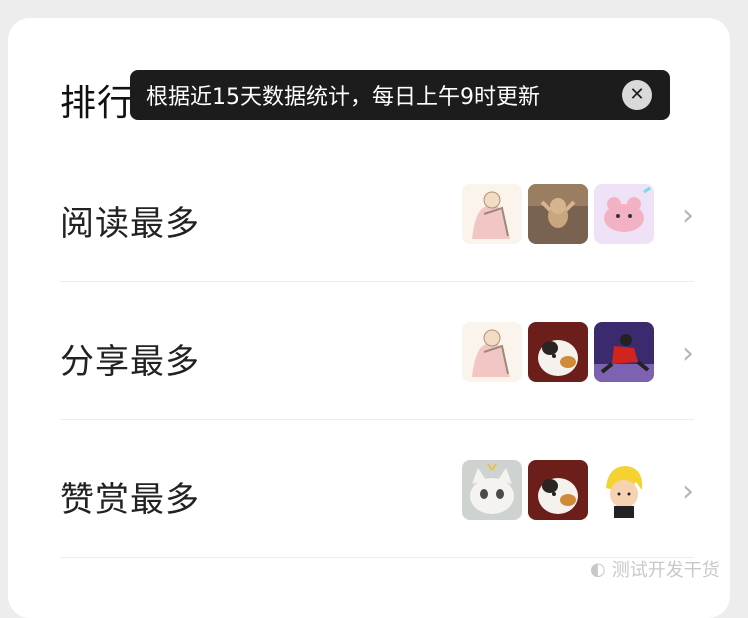 The image size is (748, 618). What do you see at coordinates (130, 500) in the screenshot?
I see `rank-row-label: 赞赏最多` at bounding box center [130, 500].